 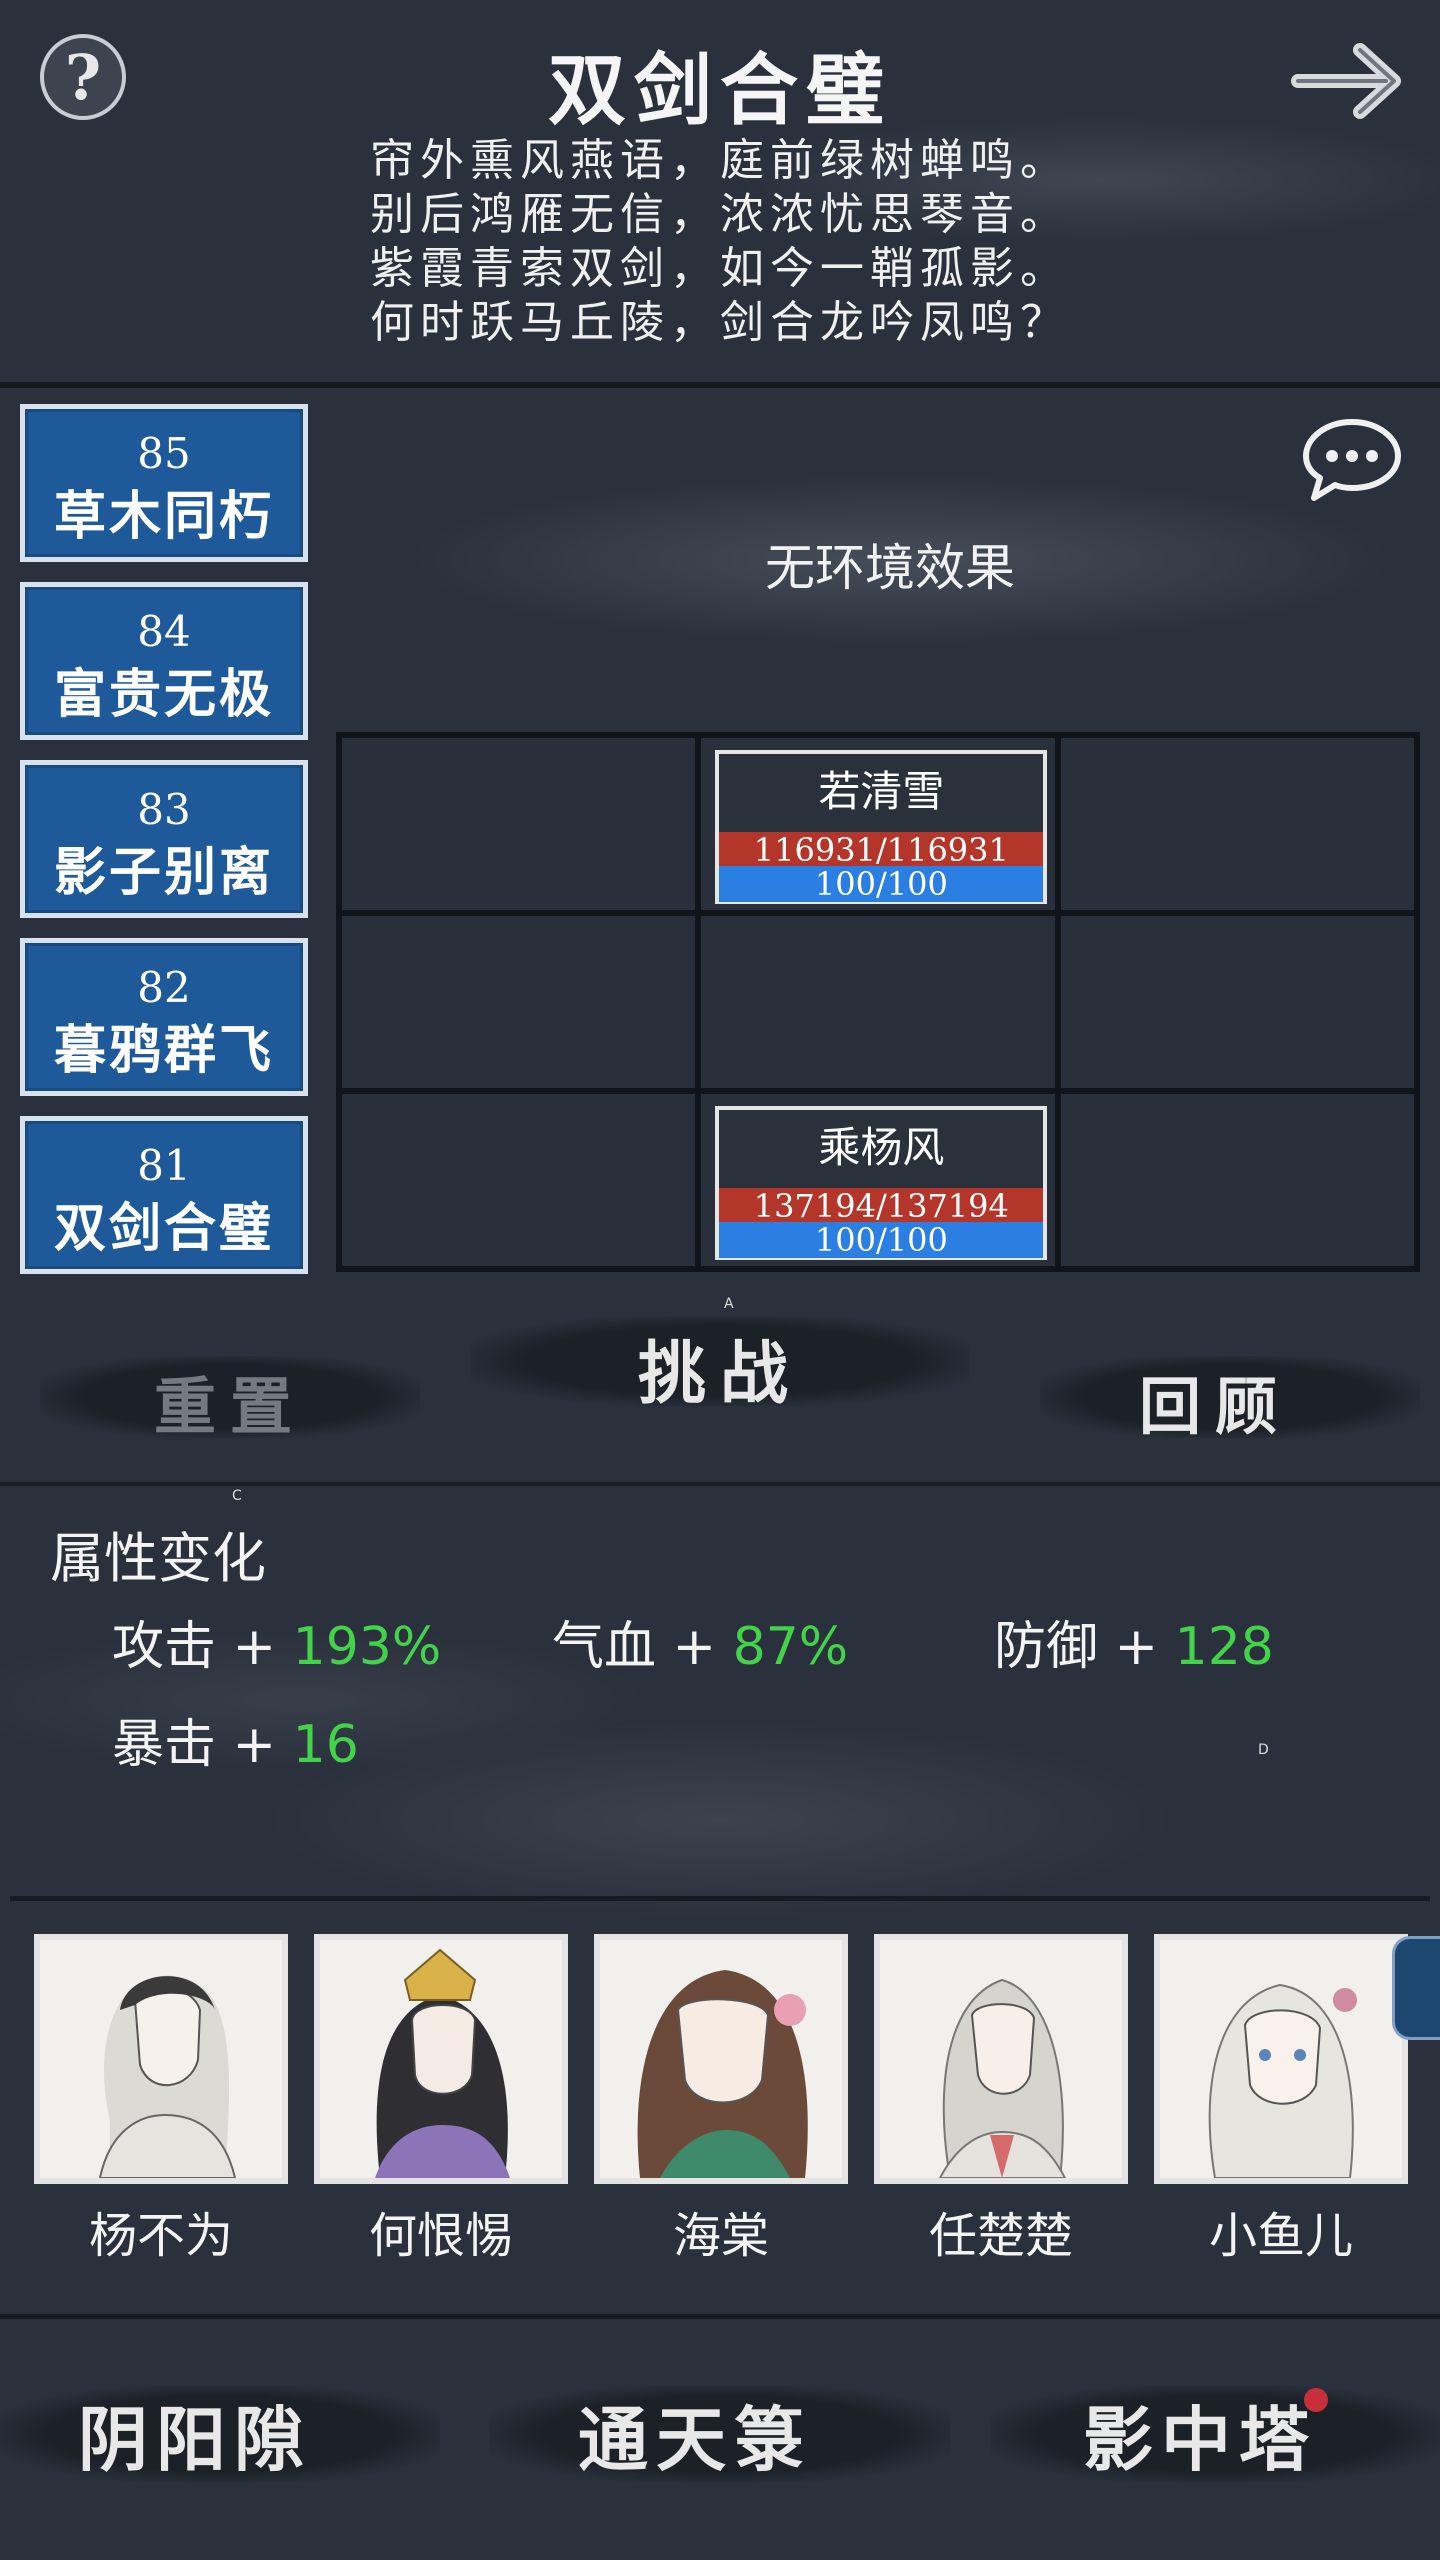 I want to click on character-name: 任楚楚, so click(x=1000, y=2236).